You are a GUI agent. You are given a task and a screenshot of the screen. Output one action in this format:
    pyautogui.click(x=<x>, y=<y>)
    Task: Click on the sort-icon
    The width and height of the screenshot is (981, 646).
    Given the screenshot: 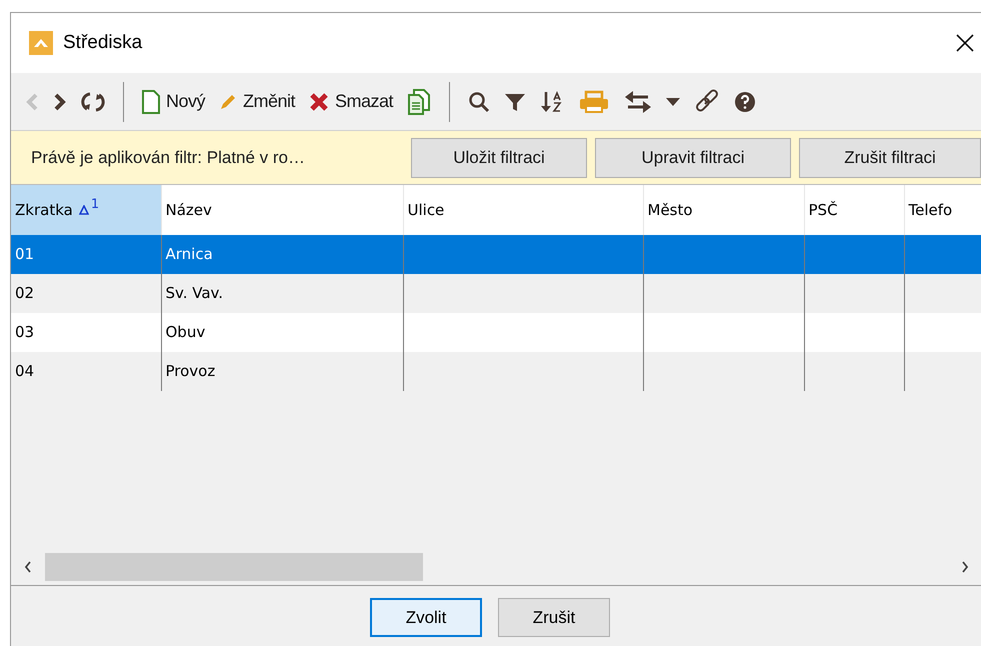 What is the action you would take?
    pyautogui.click(x=552, y=102)
    